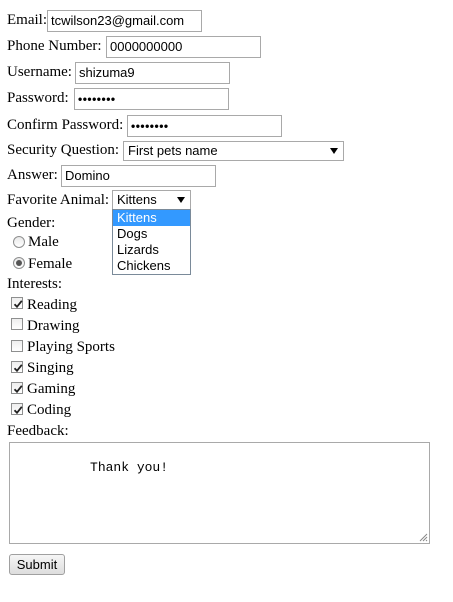  I want to click on interest-singing-checkbox, so click(17, 367).